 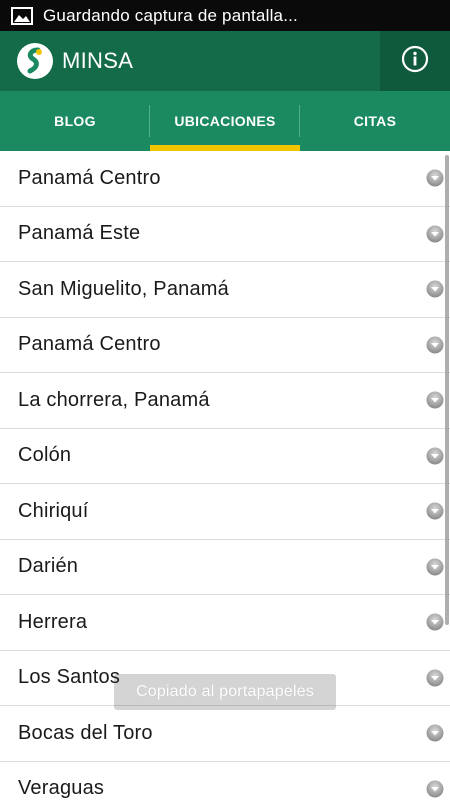 I want to click on toast-message: Copiado al portapapeles, so click(x=225, y=692).